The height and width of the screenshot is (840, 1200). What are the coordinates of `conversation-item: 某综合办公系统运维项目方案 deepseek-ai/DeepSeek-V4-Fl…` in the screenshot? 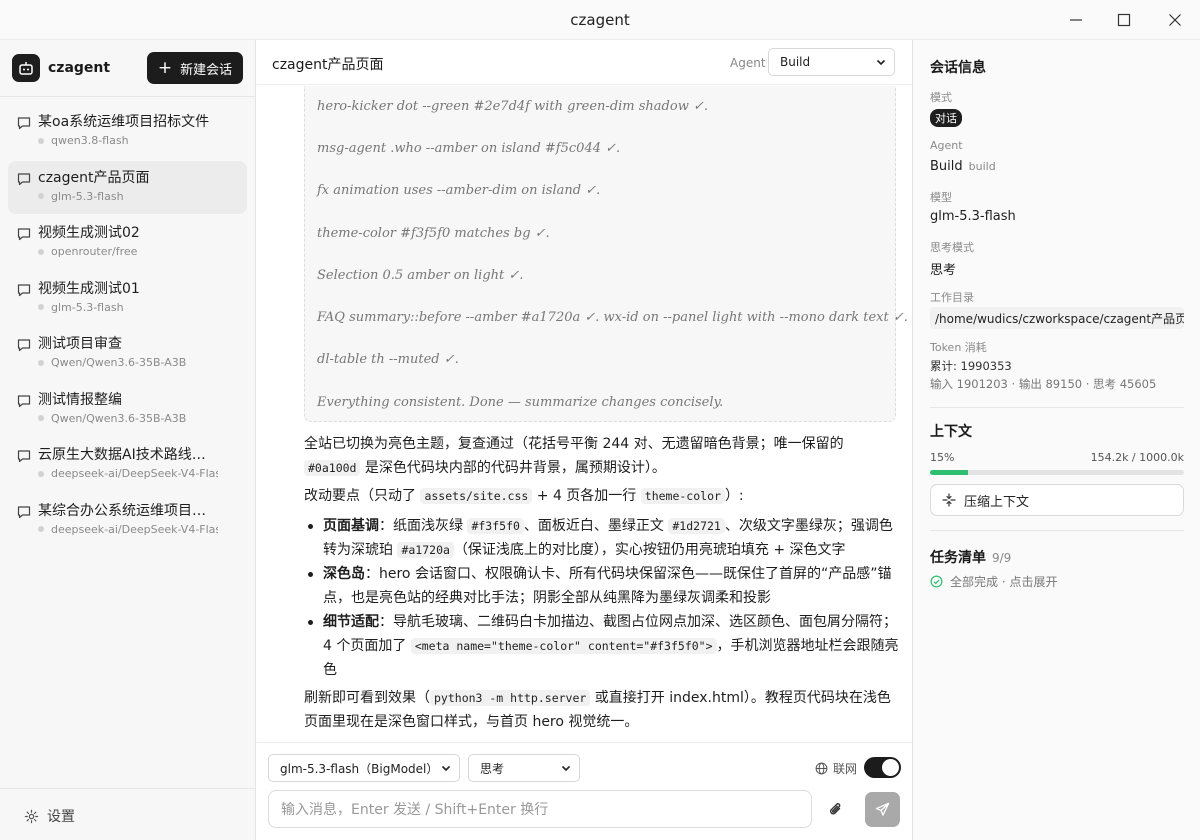 It's located at (127, 520).